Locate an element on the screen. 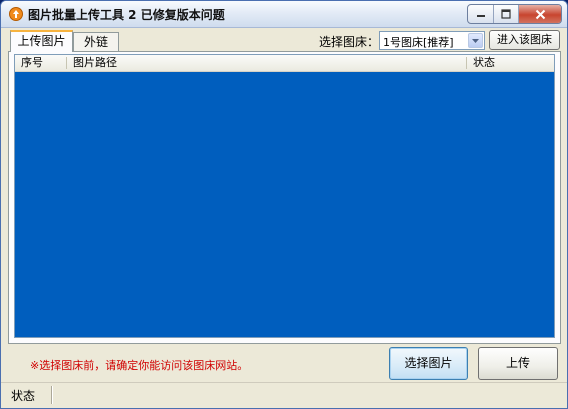  close-button is located at coordinates (539, 14).